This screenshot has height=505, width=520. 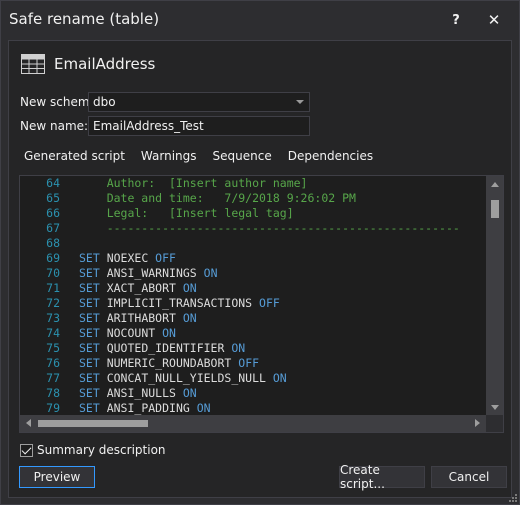 I want to click on line-number: 64, so click(x=53, y=183).